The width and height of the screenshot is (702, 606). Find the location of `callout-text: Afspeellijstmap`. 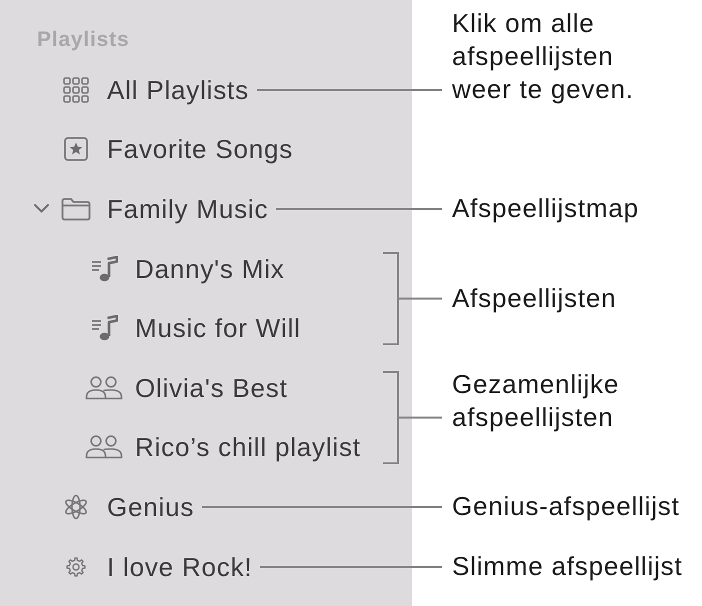

callout-text: Afspeellijstmap is located at coordinates (545, 209).